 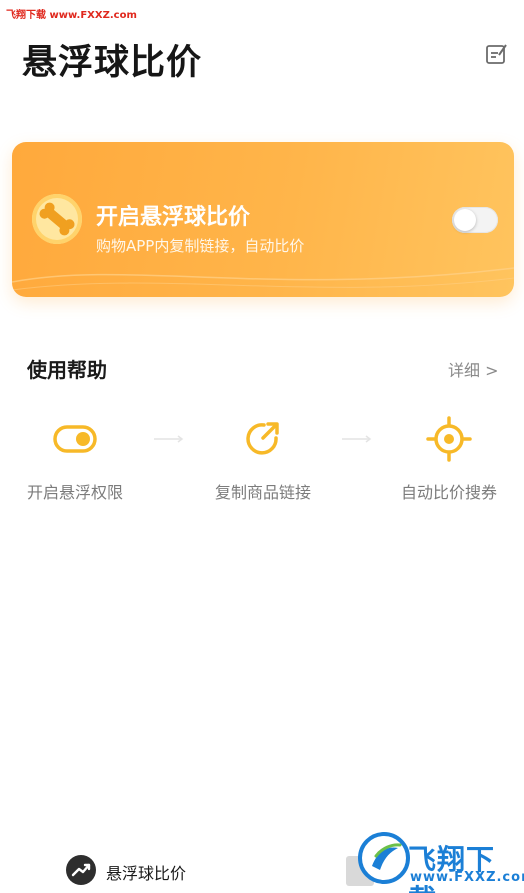 I want to click on banner-title: 开启悬浮球比价, so click(x=173, y=217).